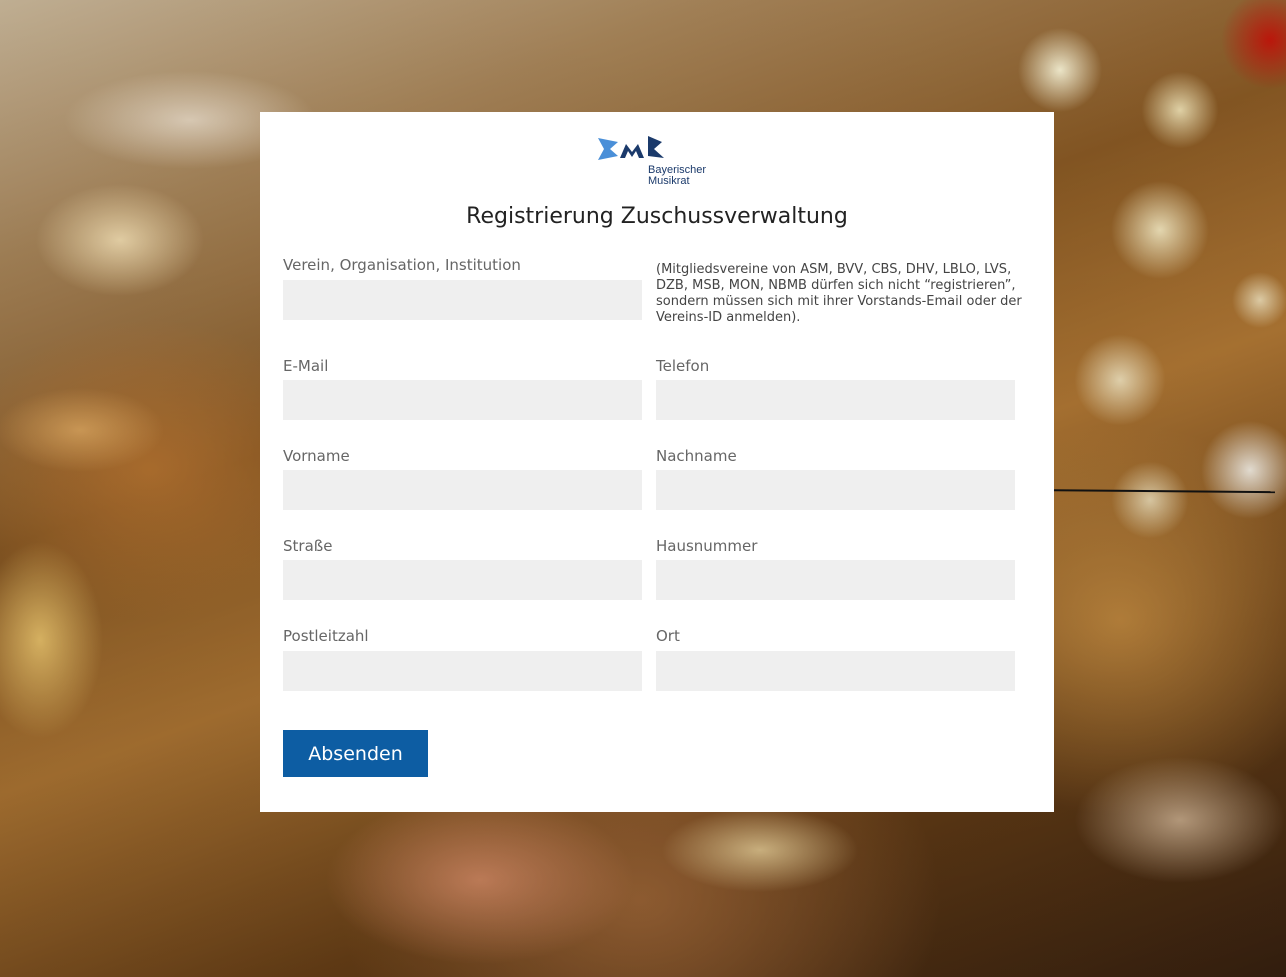  What do you see at coordinates (462, 490) in the screenshot?
I see `vorname-input` at bounding box center [462, 490].